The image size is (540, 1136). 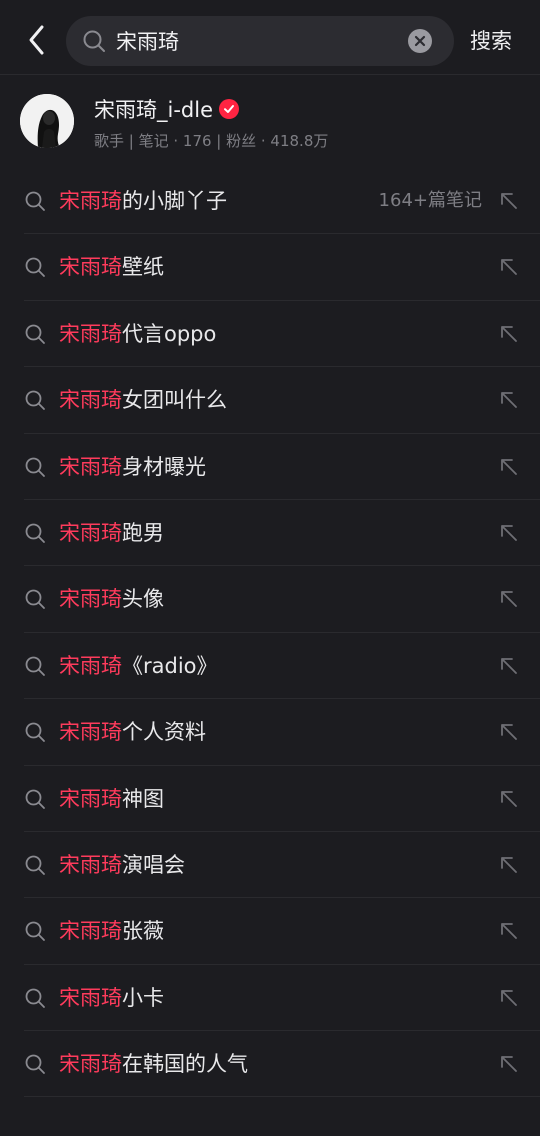 What do you see at coordinates (143, 532) in the screenshot?
I see `suggestion-rest: 跑男` at bounding box center [143, 532].